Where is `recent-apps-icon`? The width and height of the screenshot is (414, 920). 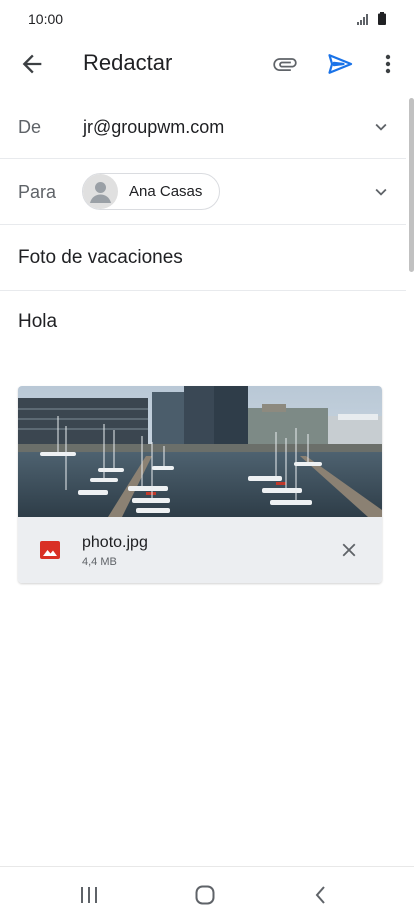 recent-apps-icon is located at coordinates (89, 895).